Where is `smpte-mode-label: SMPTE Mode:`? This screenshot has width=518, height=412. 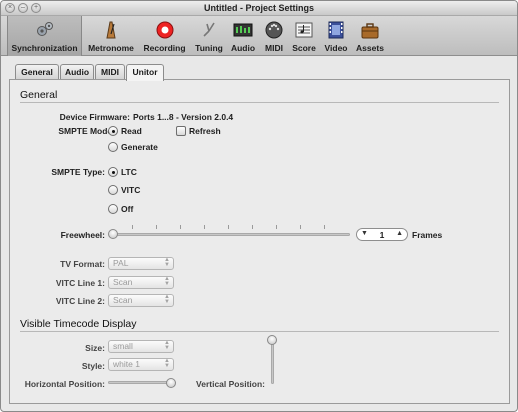 smpte-mode-label: SMPTE Mode: is located at coordinates (86, 131).